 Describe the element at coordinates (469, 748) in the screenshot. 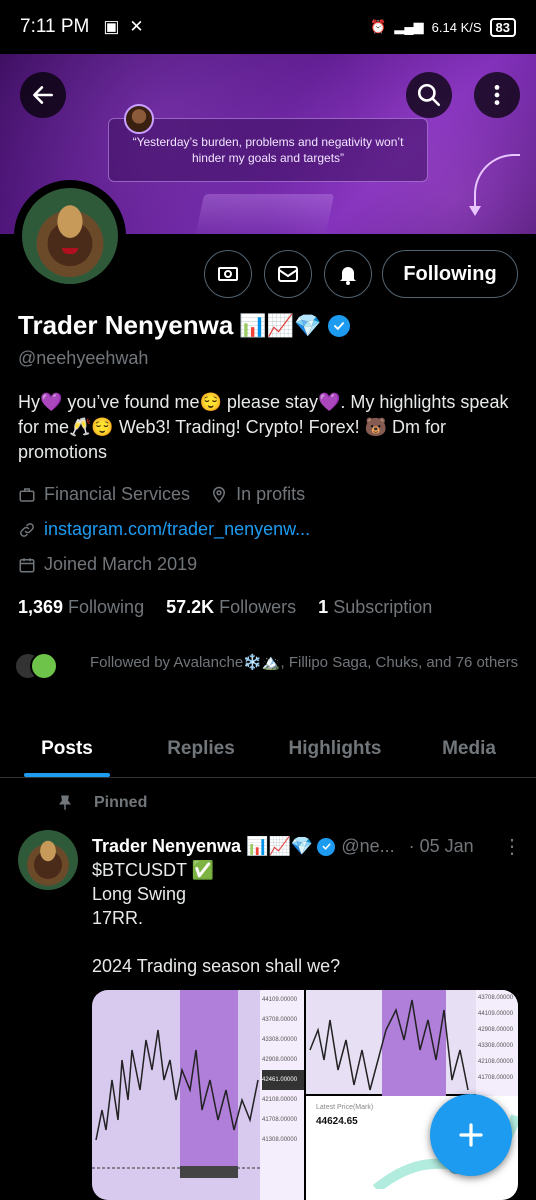

I see `tab-media: Media` at that location.